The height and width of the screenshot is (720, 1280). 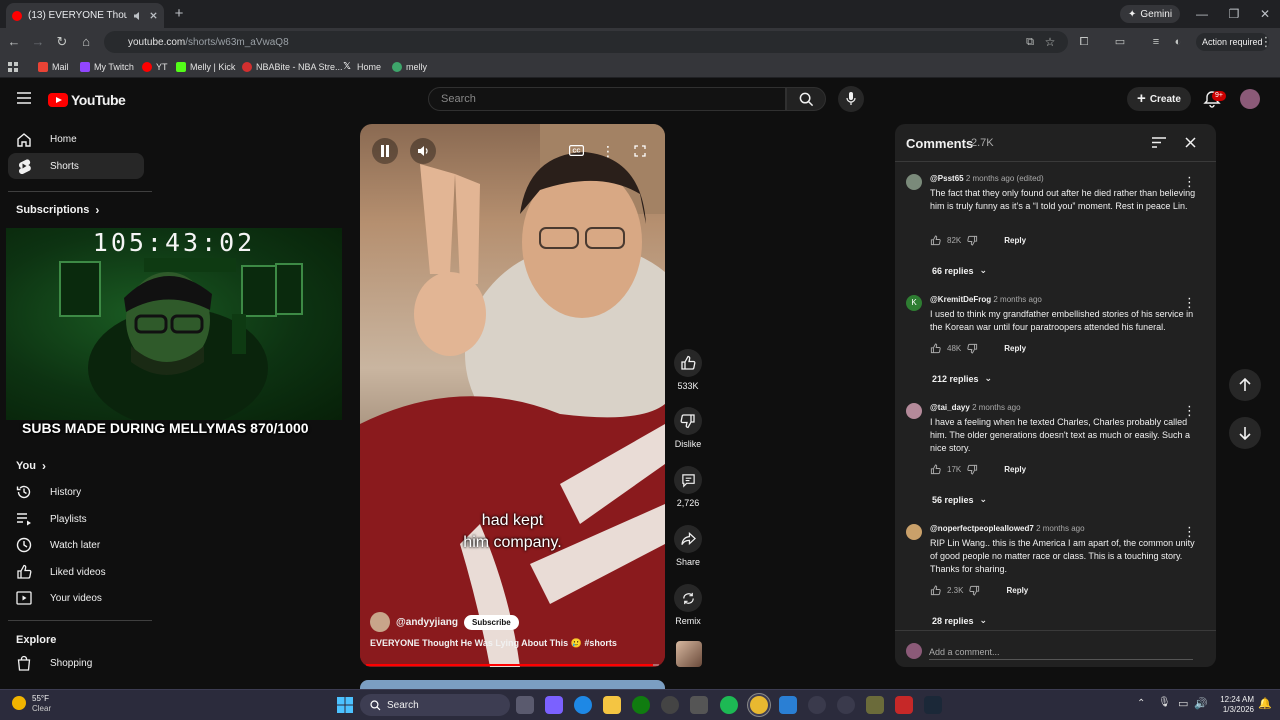 I want to click on comment-author: @KremitDeFrog 2 months ago, so click(x=986, y=299).